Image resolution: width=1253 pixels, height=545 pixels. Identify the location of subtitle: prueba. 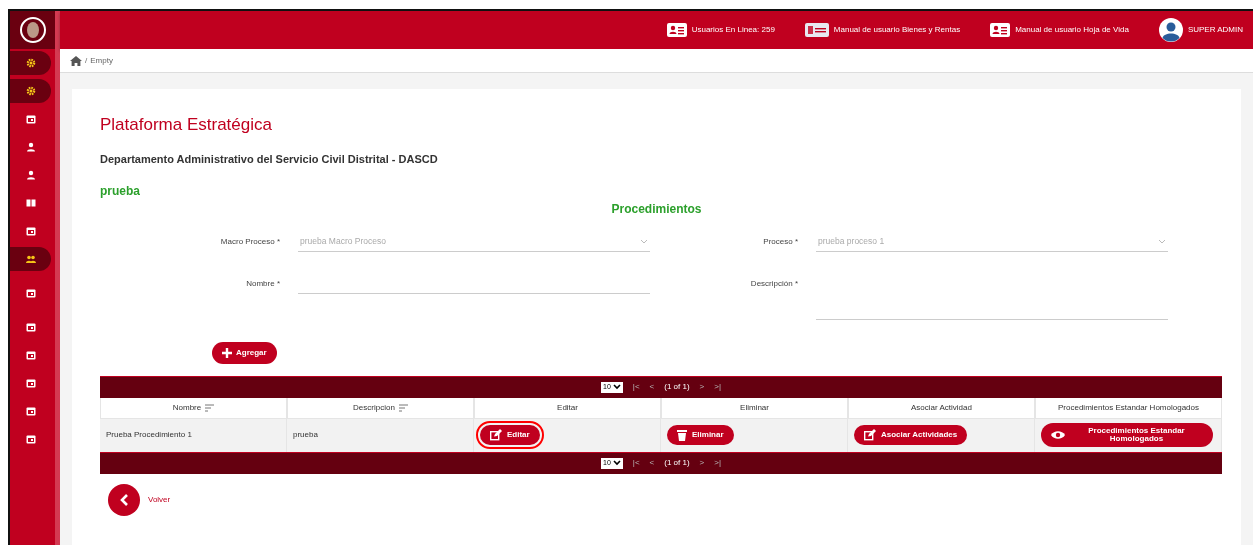
(120, 191).